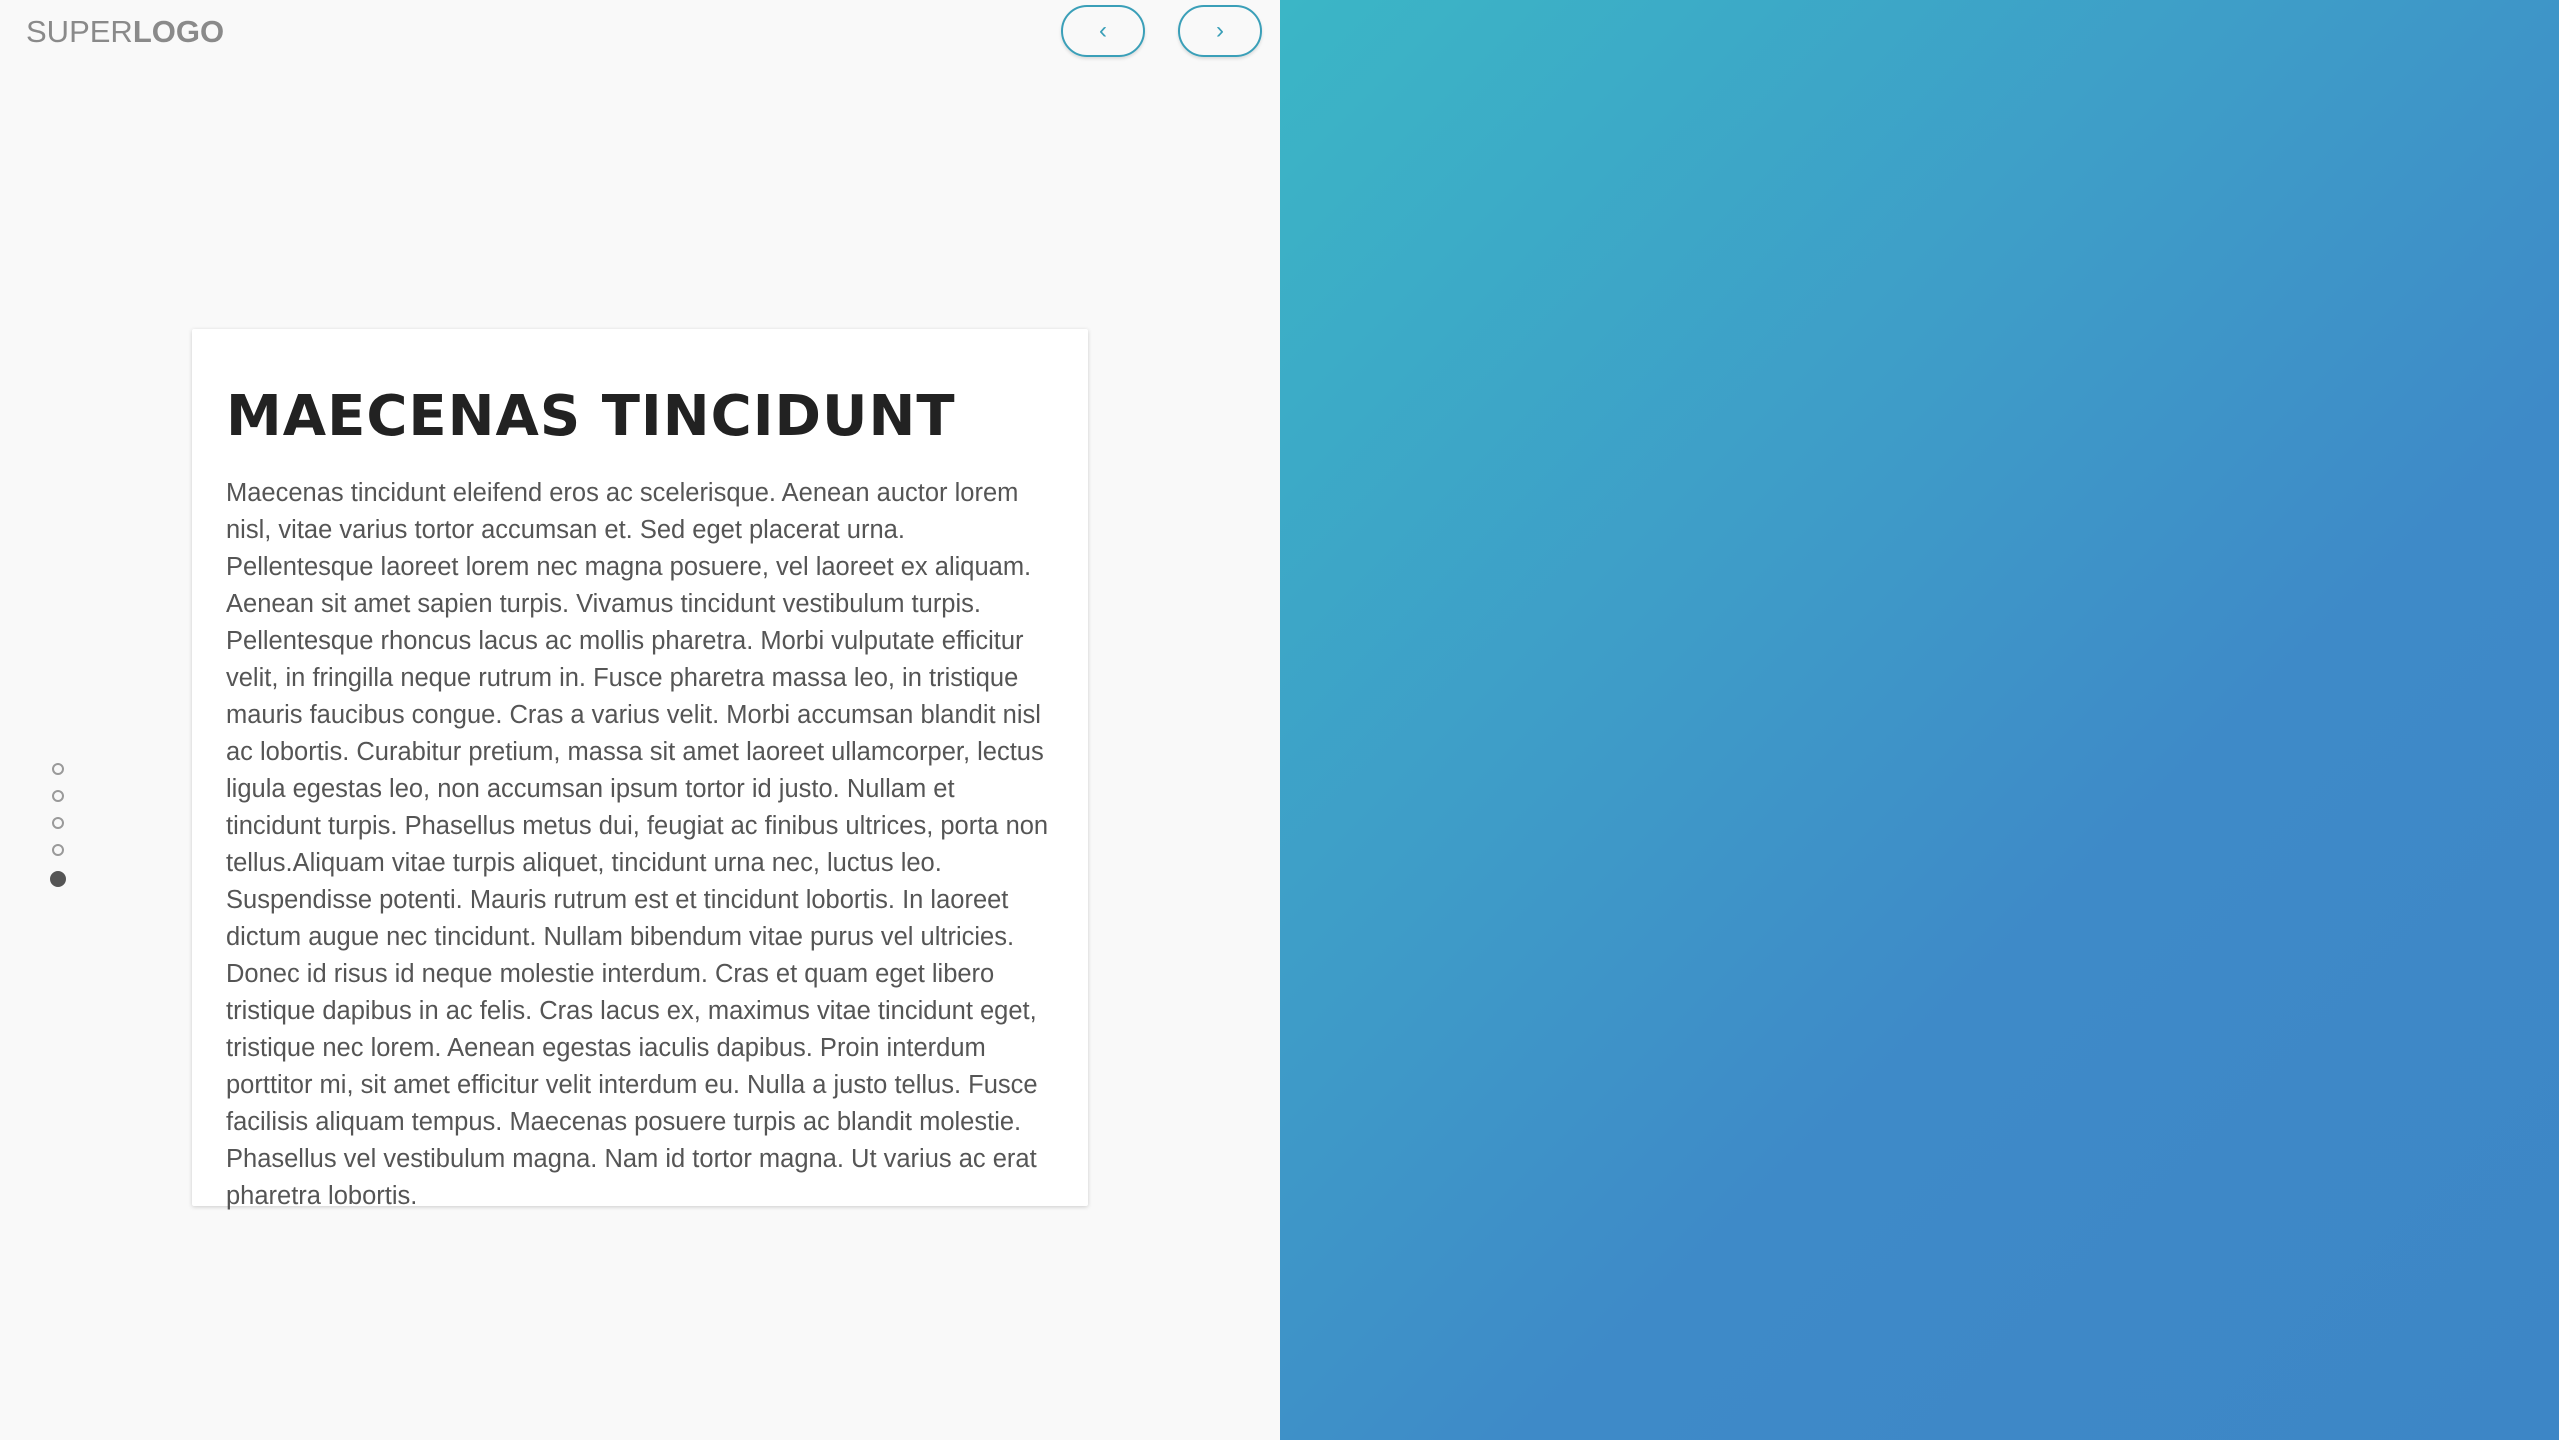 The image size is (2559, 1440). I want to click on next-button: ›, so click(1220, 31).